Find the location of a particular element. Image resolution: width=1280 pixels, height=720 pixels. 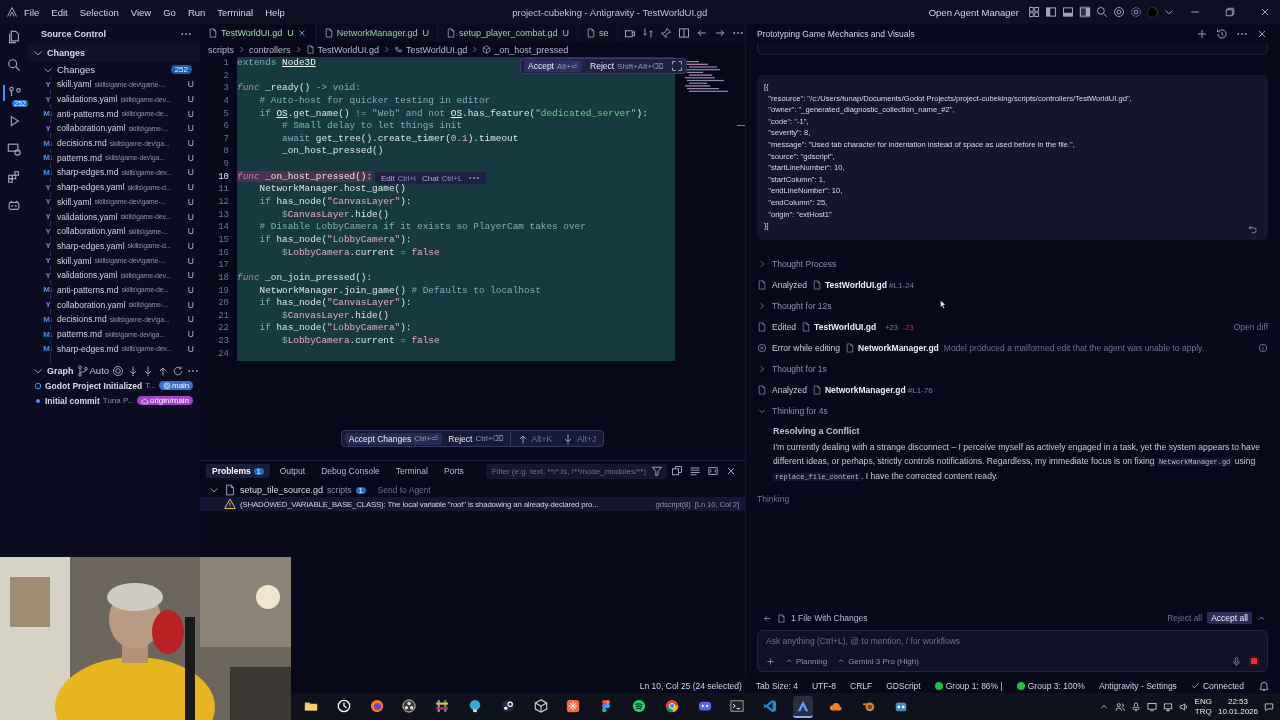

file-name: anti-patterns.md is located at coordinates (88, 113).